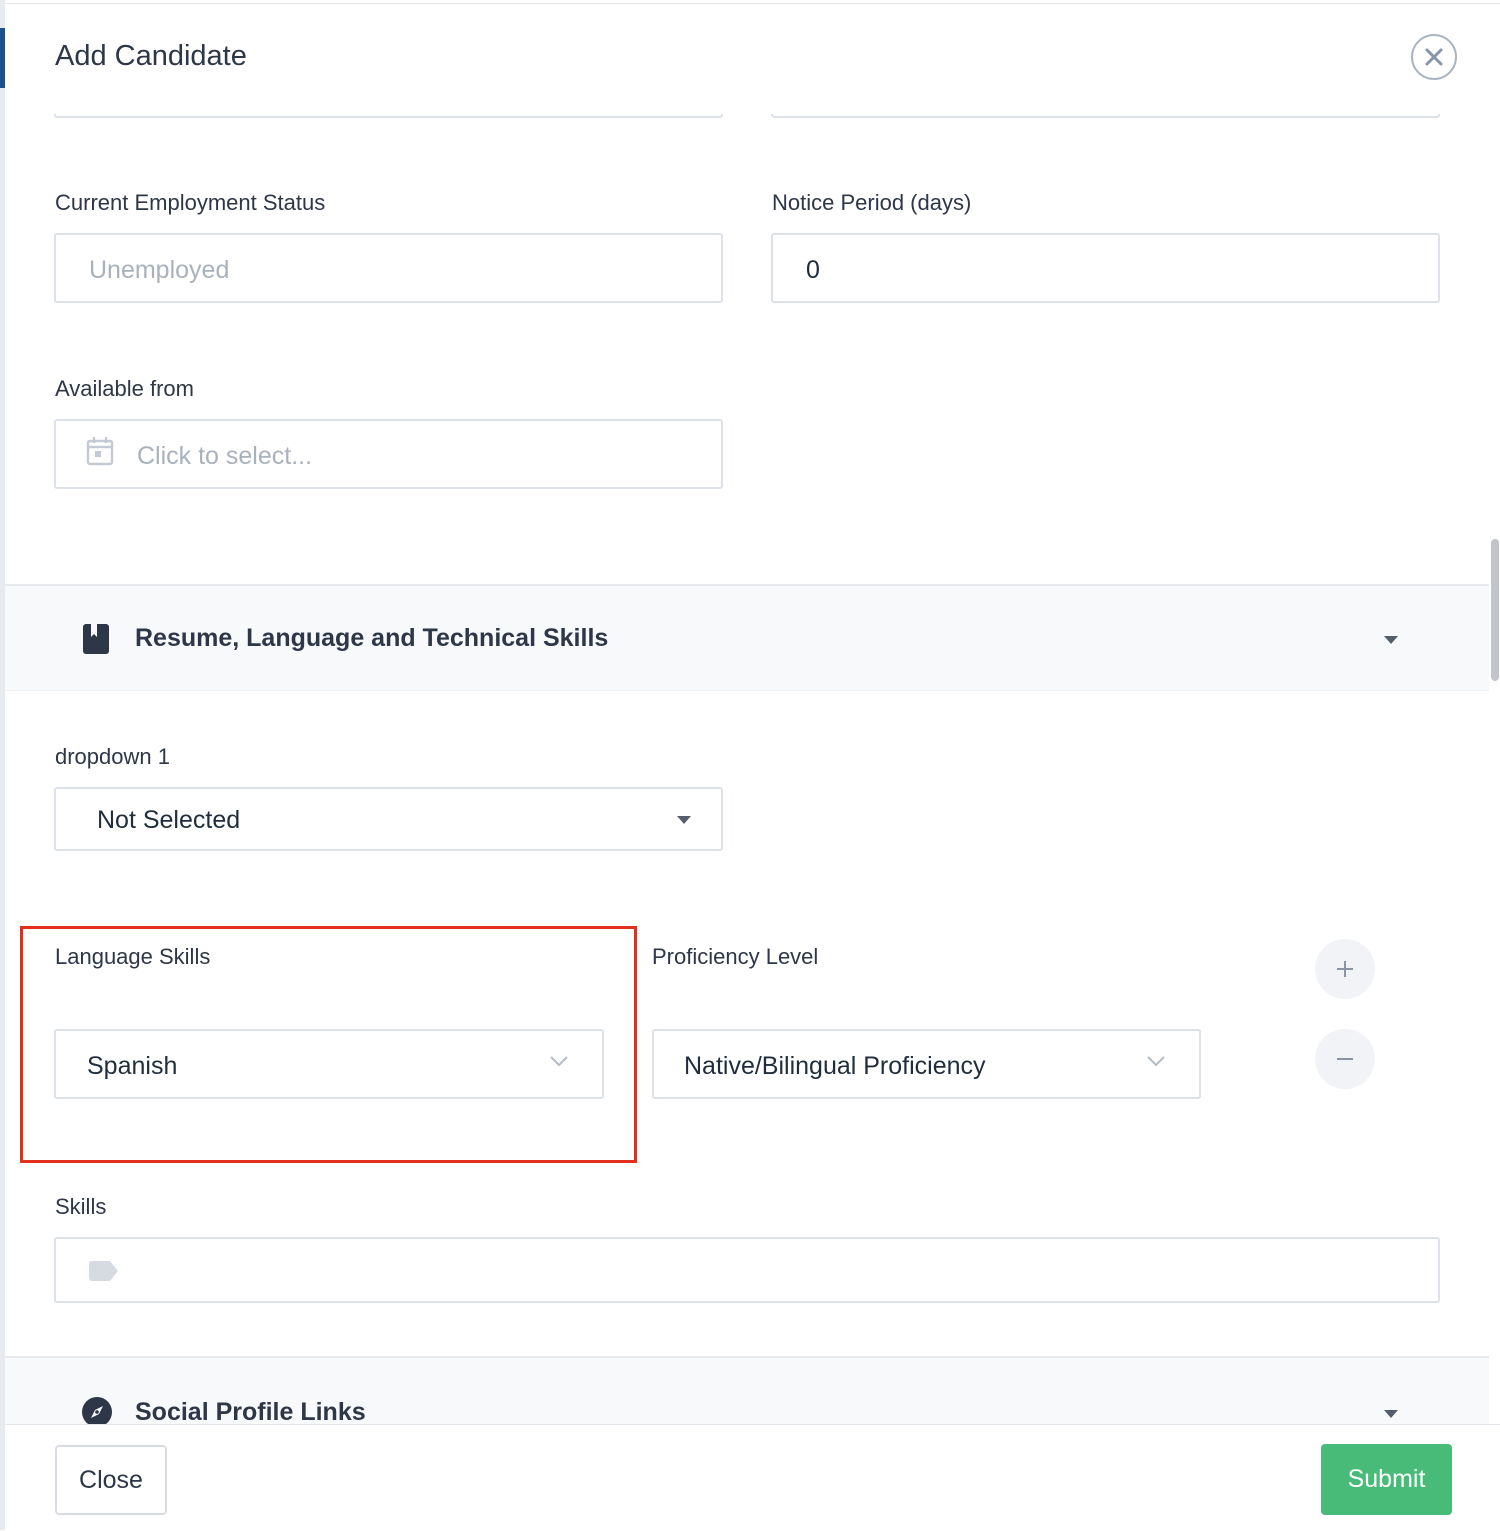  I want to click on modal-title: Add Candidate, so click(151, 56).